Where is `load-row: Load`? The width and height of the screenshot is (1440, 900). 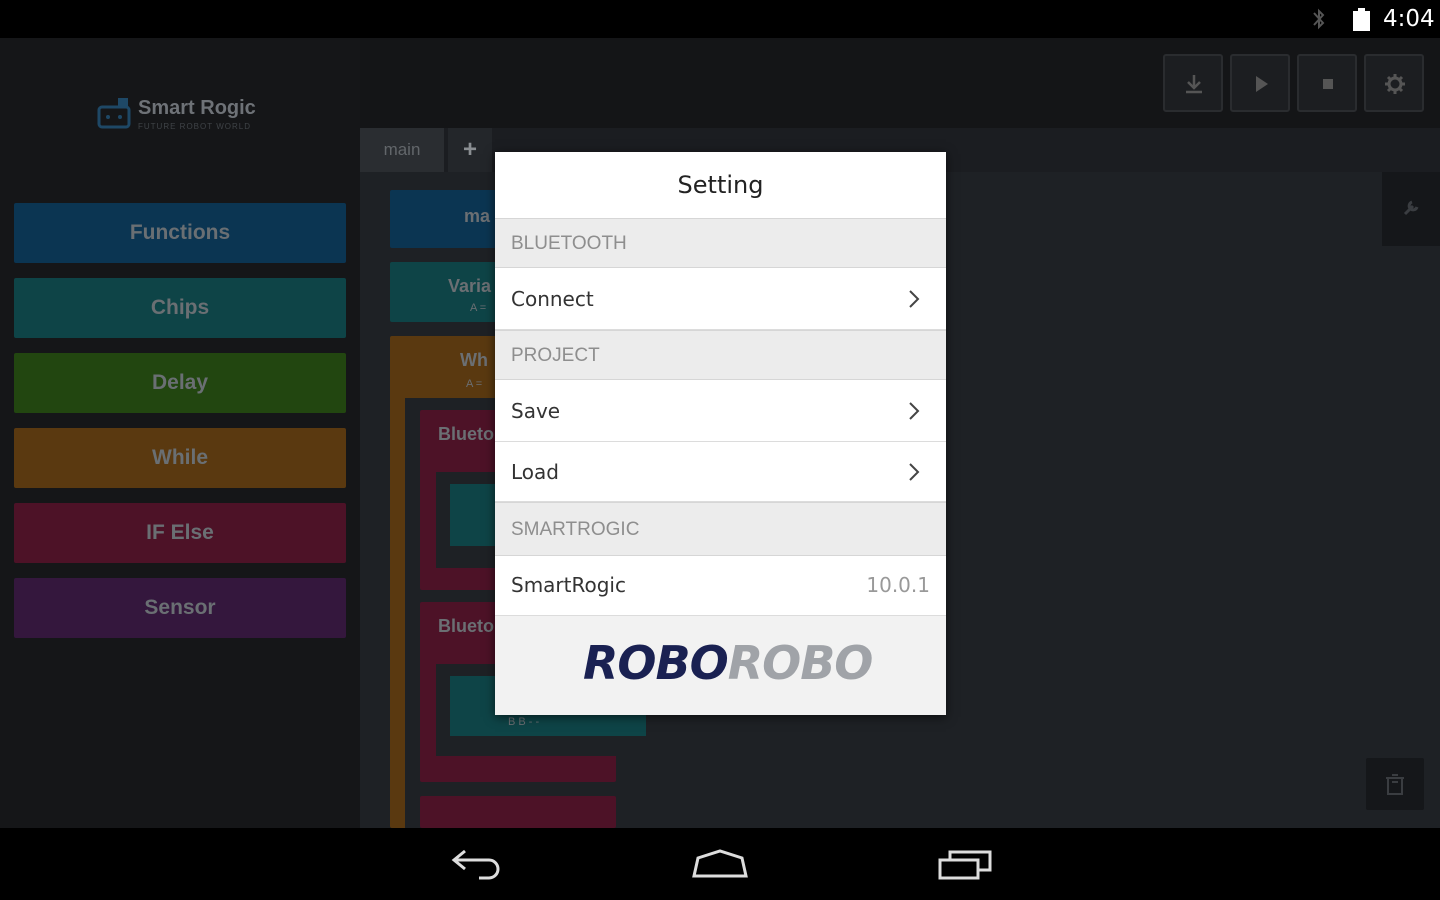
load-row: Load is located at coordinates (720, 472).